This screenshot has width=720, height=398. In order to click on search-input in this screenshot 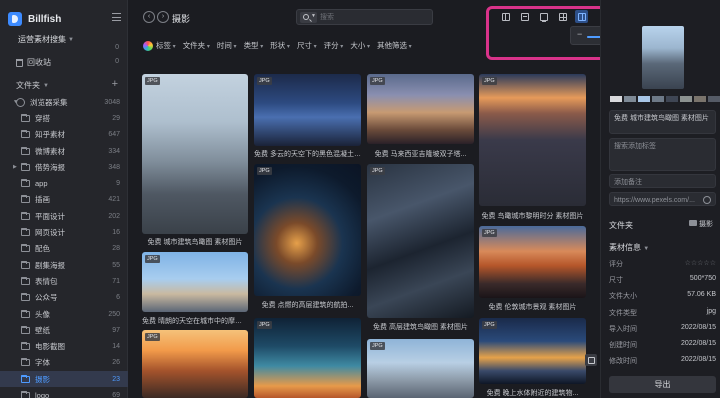, I will do `click(374, 17)`.